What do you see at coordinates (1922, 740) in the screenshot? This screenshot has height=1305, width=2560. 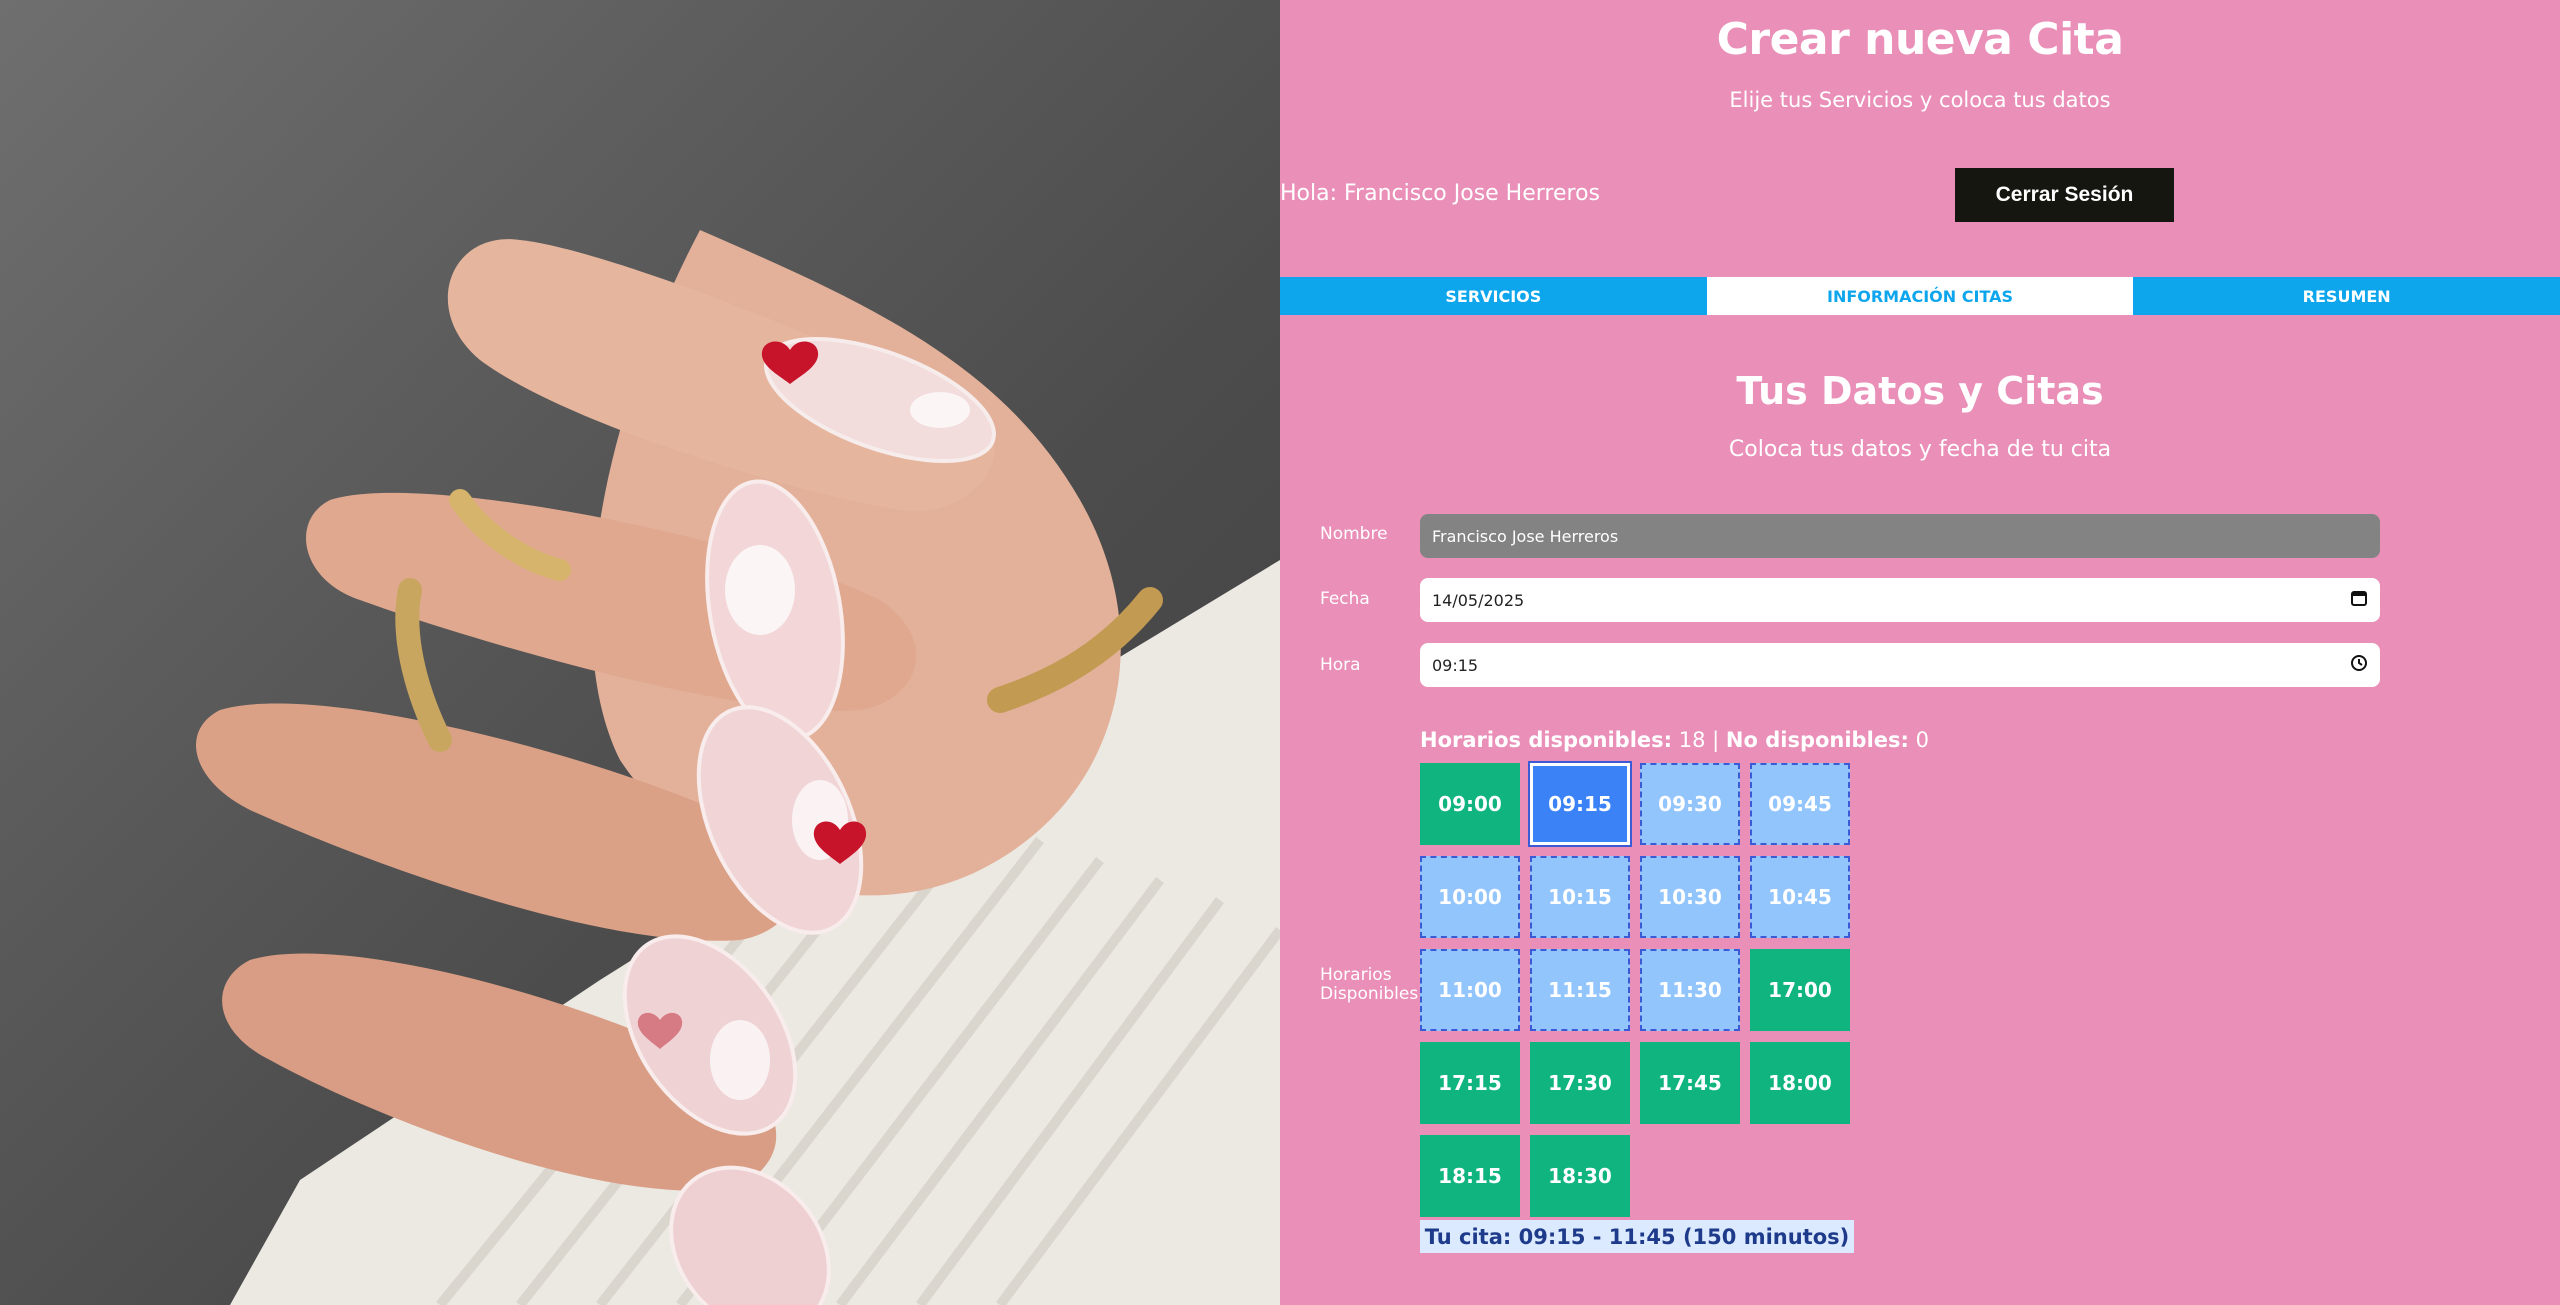 I see `unavailable-count: 0` at bounding box center [1922, 740].